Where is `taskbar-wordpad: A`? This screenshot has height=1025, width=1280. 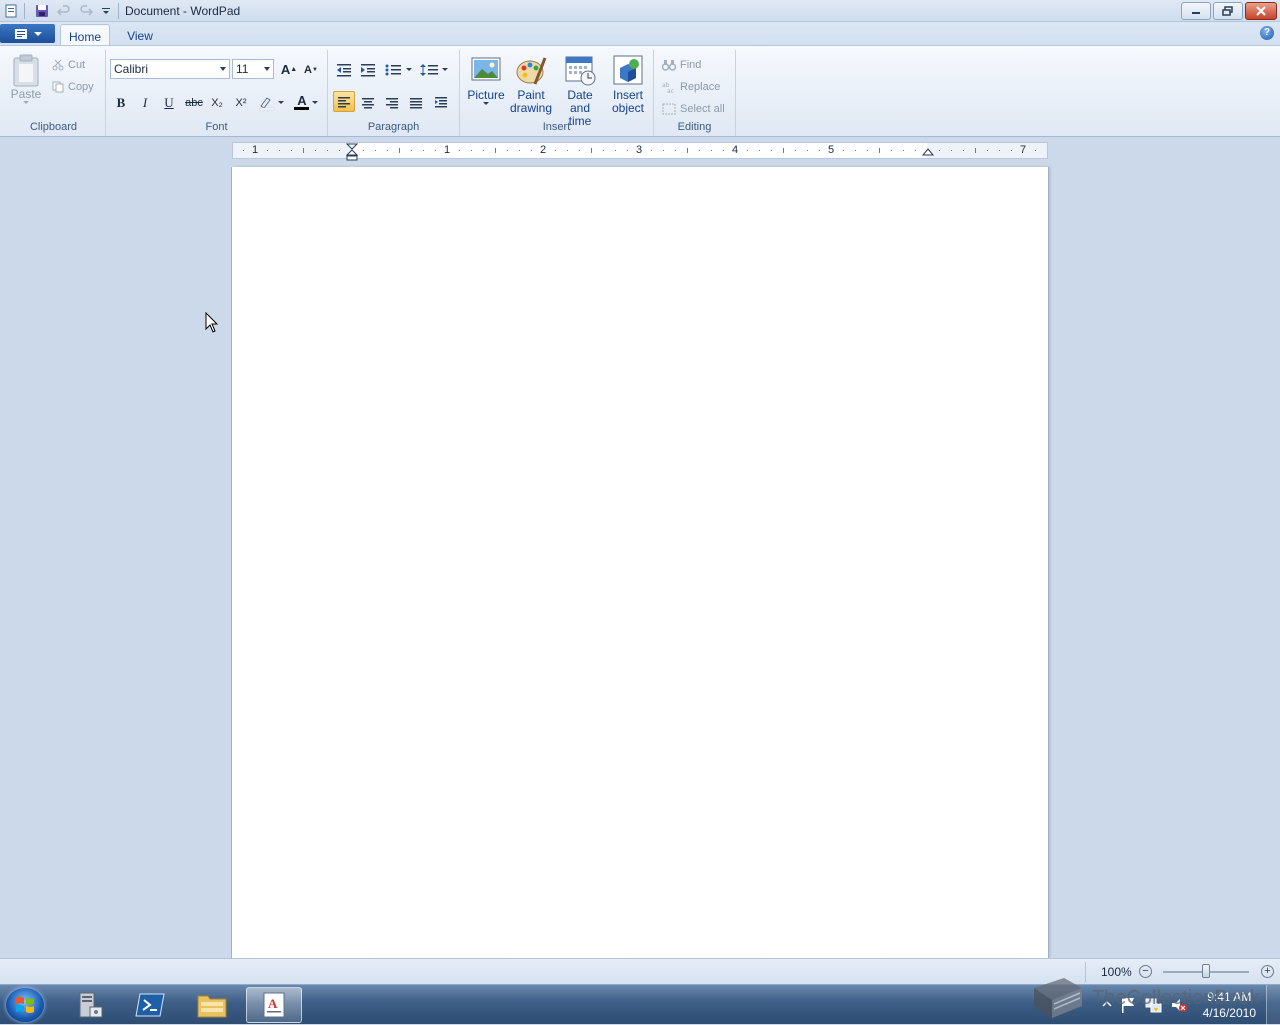 taskbar-wordpad: A is located at coordinates (274, 1005).